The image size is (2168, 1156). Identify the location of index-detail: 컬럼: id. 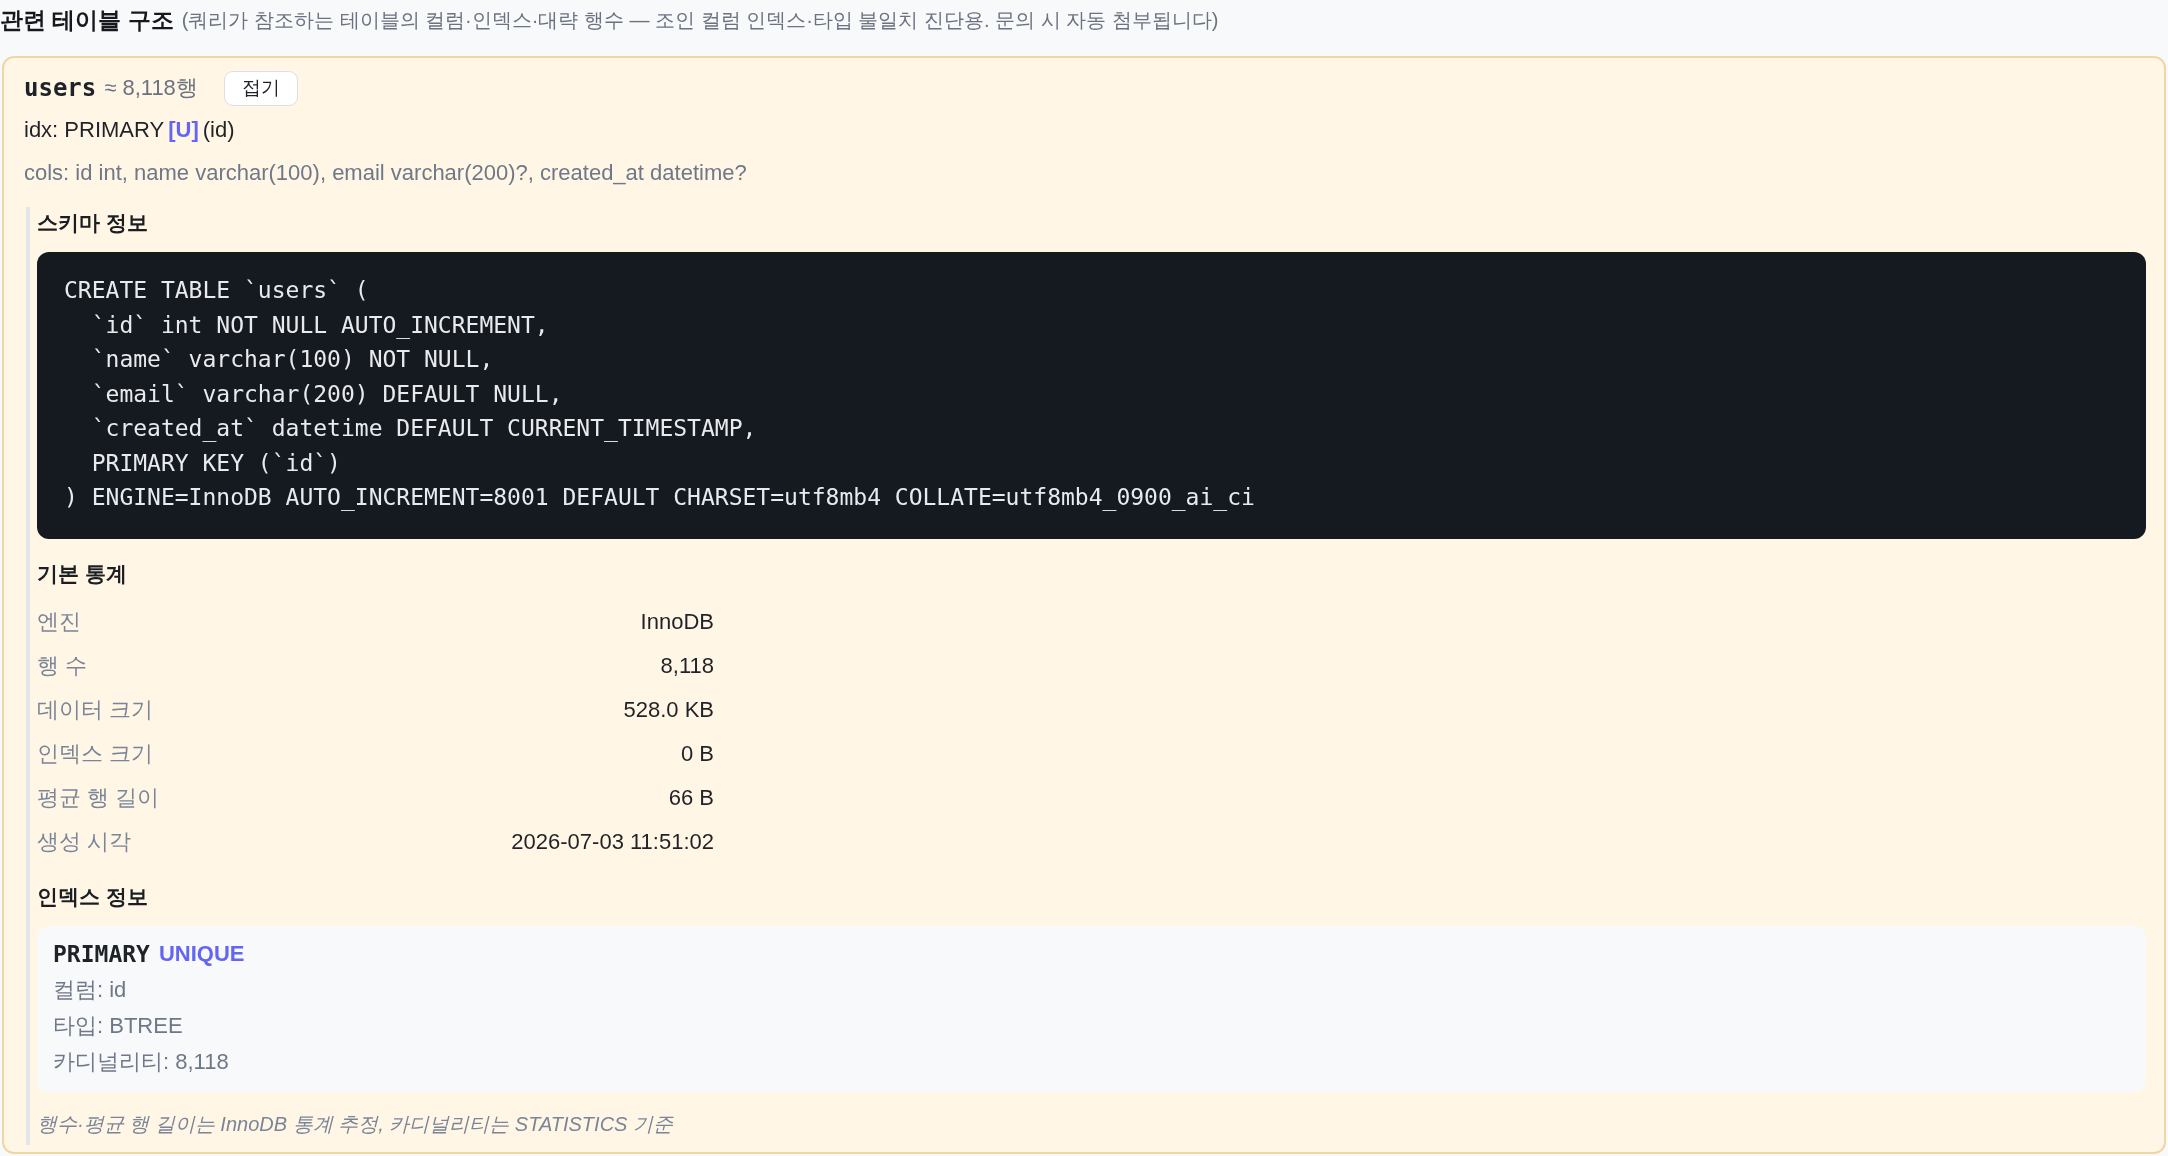
(90, 989).